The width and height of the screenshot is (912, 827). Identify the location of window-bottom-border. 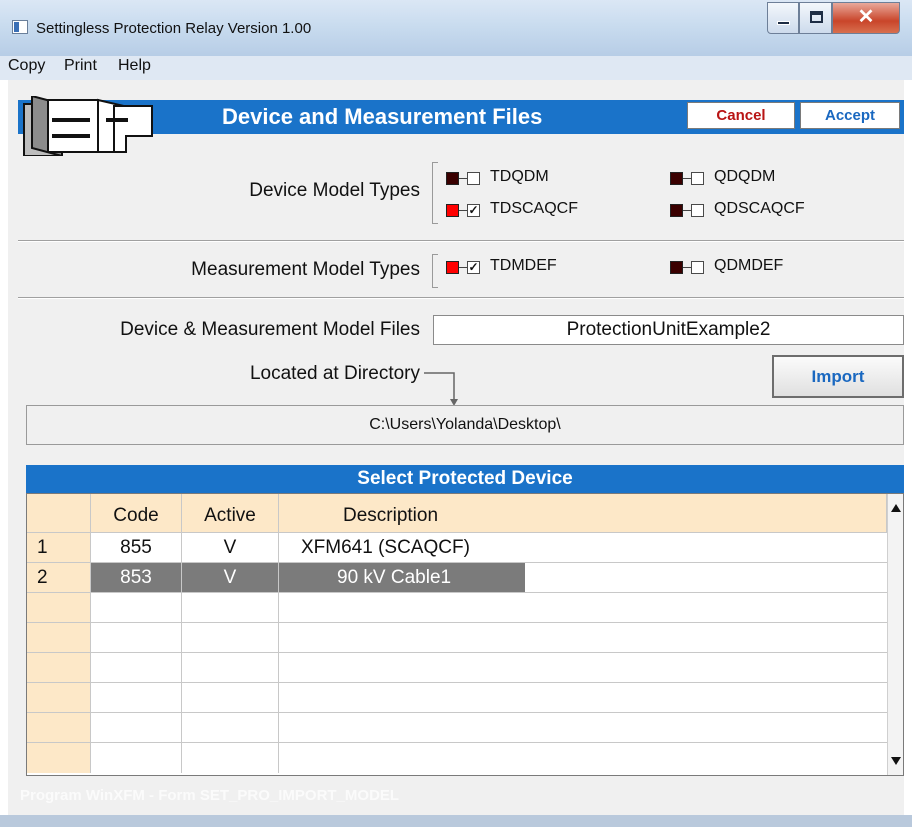
(456, 821).